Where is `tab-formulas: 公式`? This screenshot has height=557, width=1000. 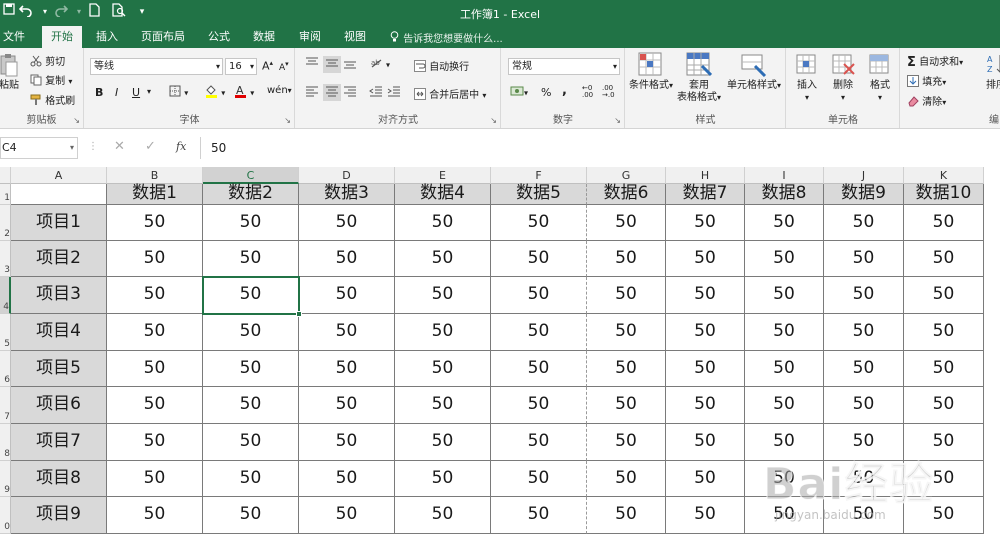 tab-formulas: 公式 is located at coordinates (219, 37).